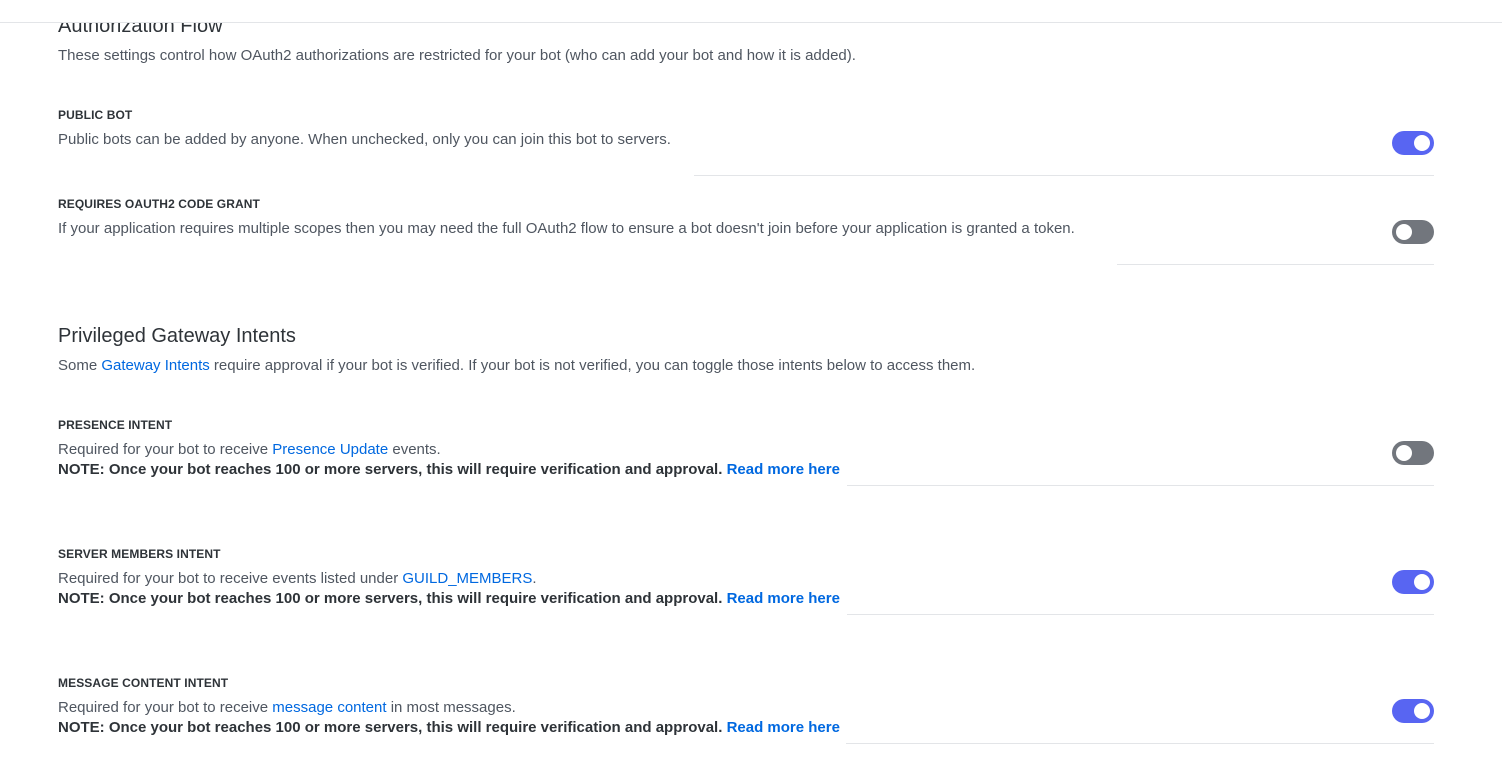 This screenshot has width=1502, height=765. I want to click on description-suffix: events., so click(414, 449).